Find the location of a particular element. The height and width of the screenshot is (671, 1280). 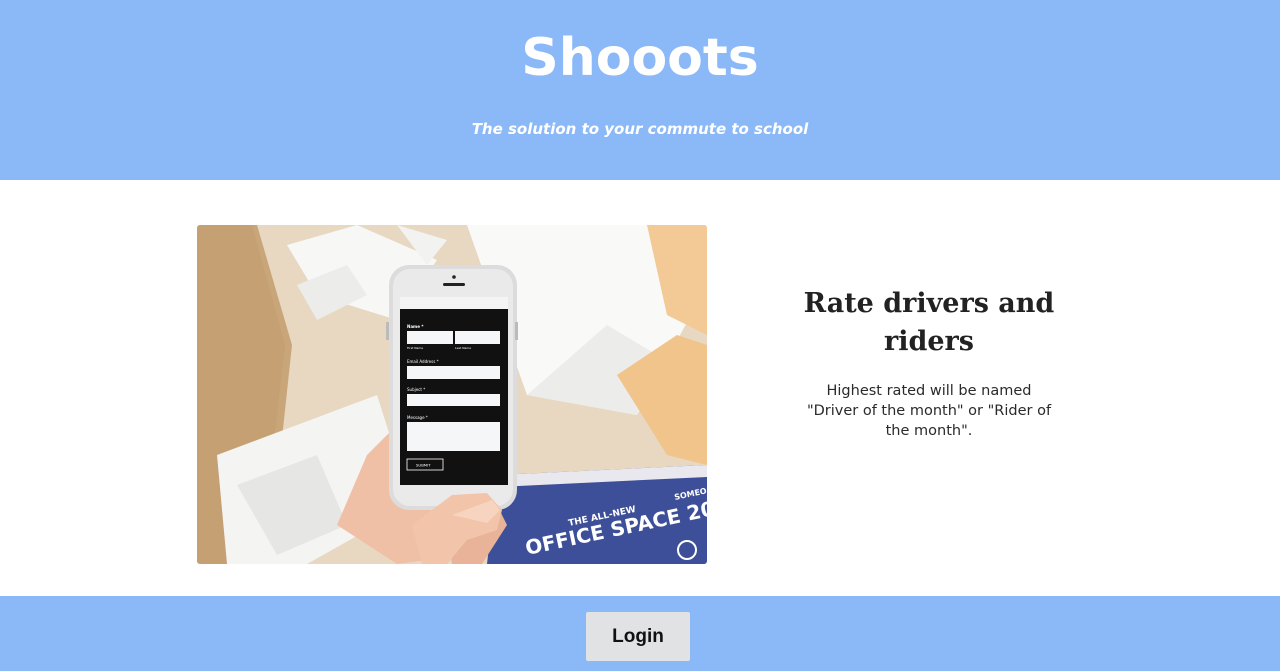

site-footer: Login is located at coordinates (640, 633).